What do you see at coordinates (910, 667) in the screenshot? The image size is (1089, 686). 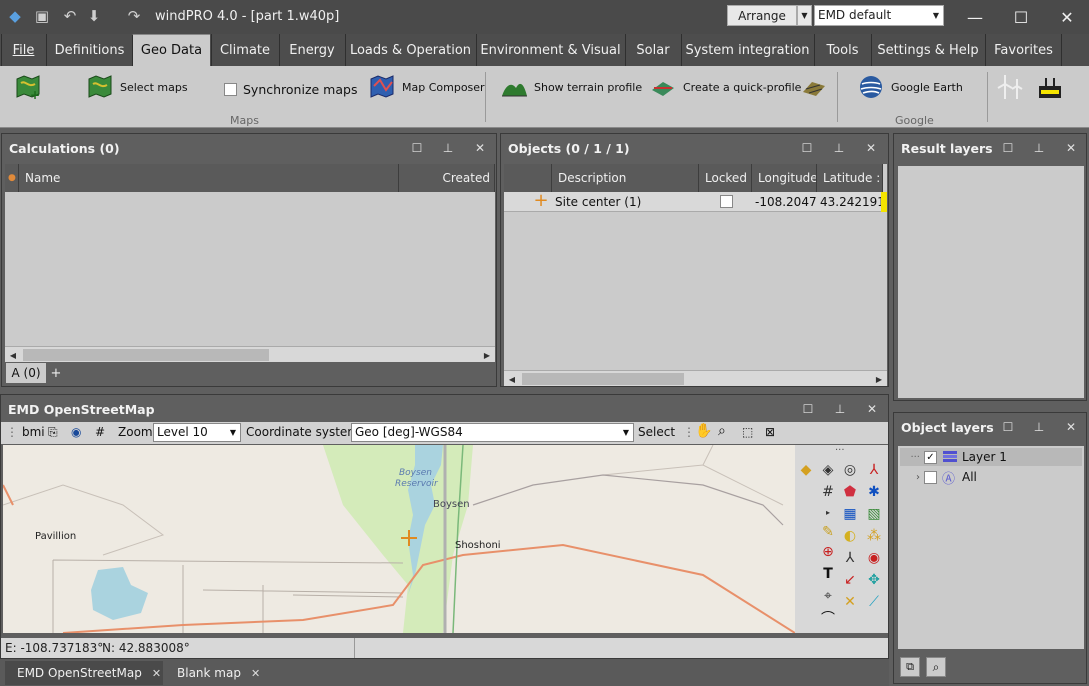 I see `new-layer-button: ⧉` at bounding box center [910, 667].